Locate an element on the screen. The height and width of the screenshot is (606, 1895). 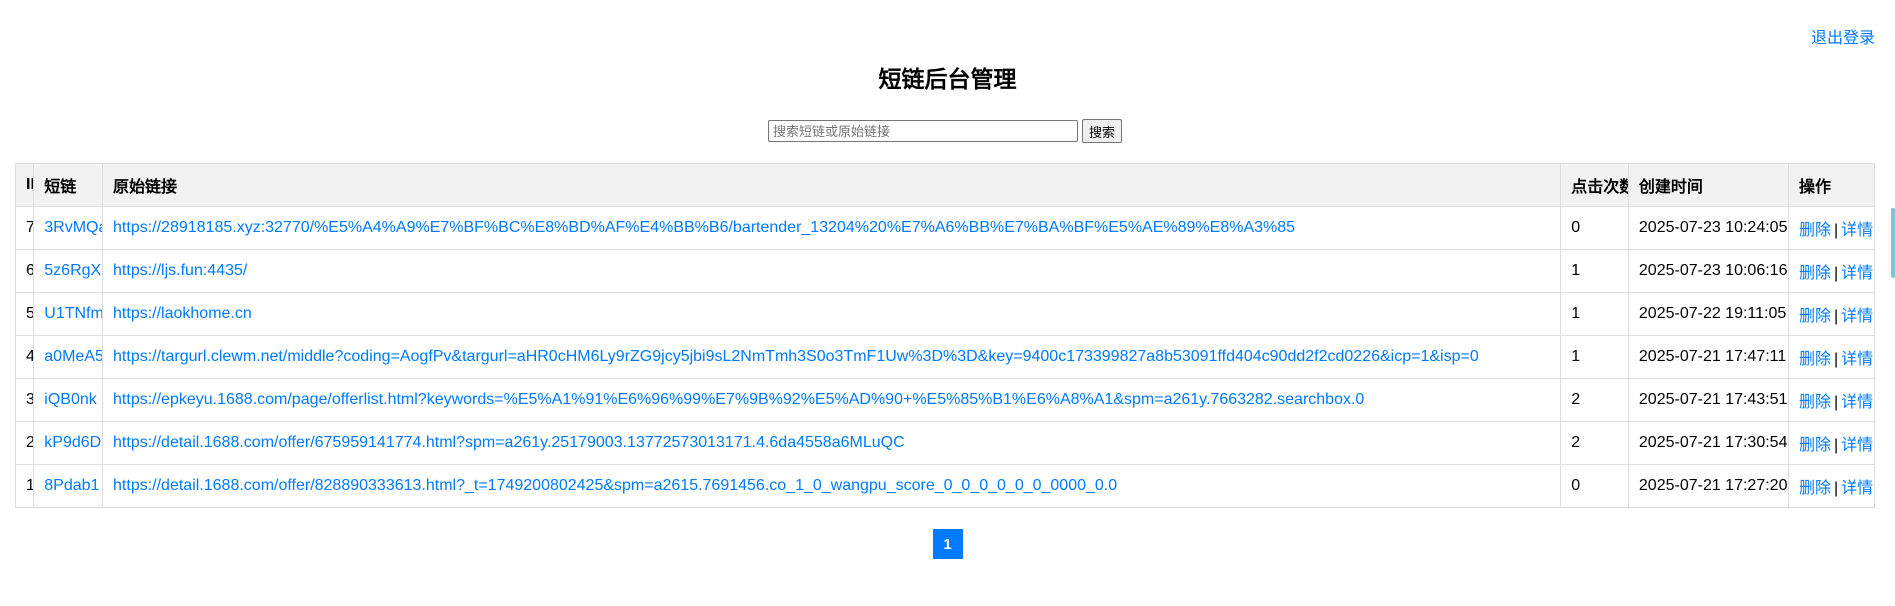
header-operations: 操作 is located at coordinates (1831, 185).